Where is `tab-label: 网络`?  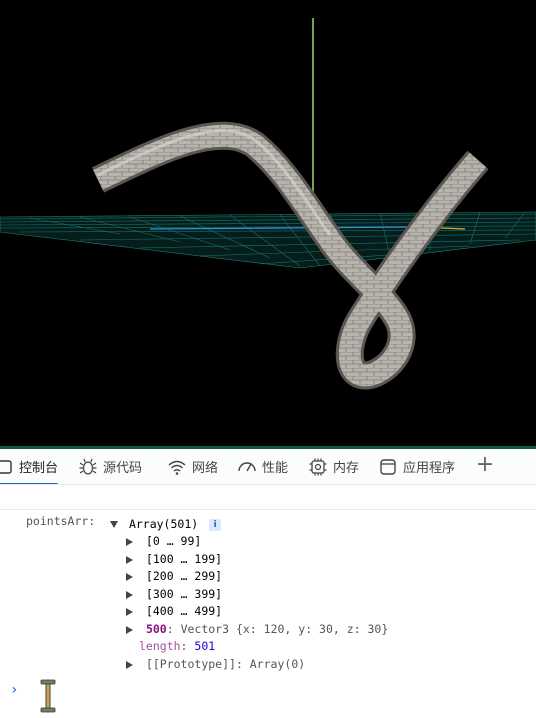
tab-label: 网络 is located at coordinates (205, 468).